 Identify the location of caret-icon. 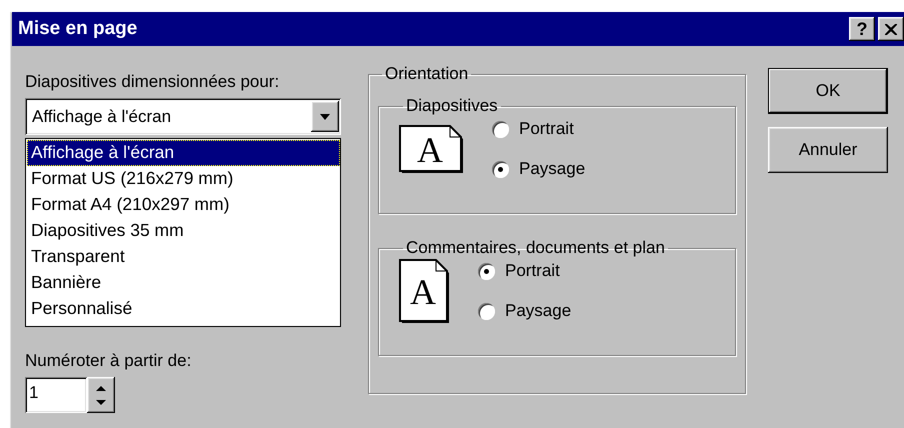
(325, 117).